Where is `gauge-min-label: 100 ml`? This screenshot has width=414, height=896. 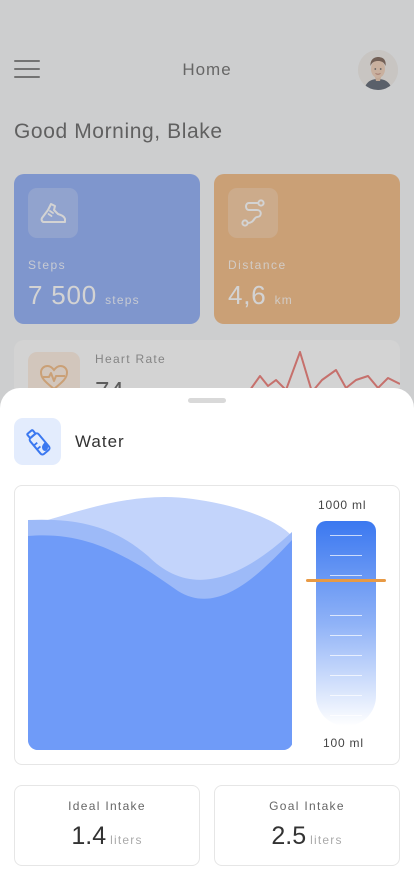
gauge-min-label: 100 ml is located at coordinates (343, 743).